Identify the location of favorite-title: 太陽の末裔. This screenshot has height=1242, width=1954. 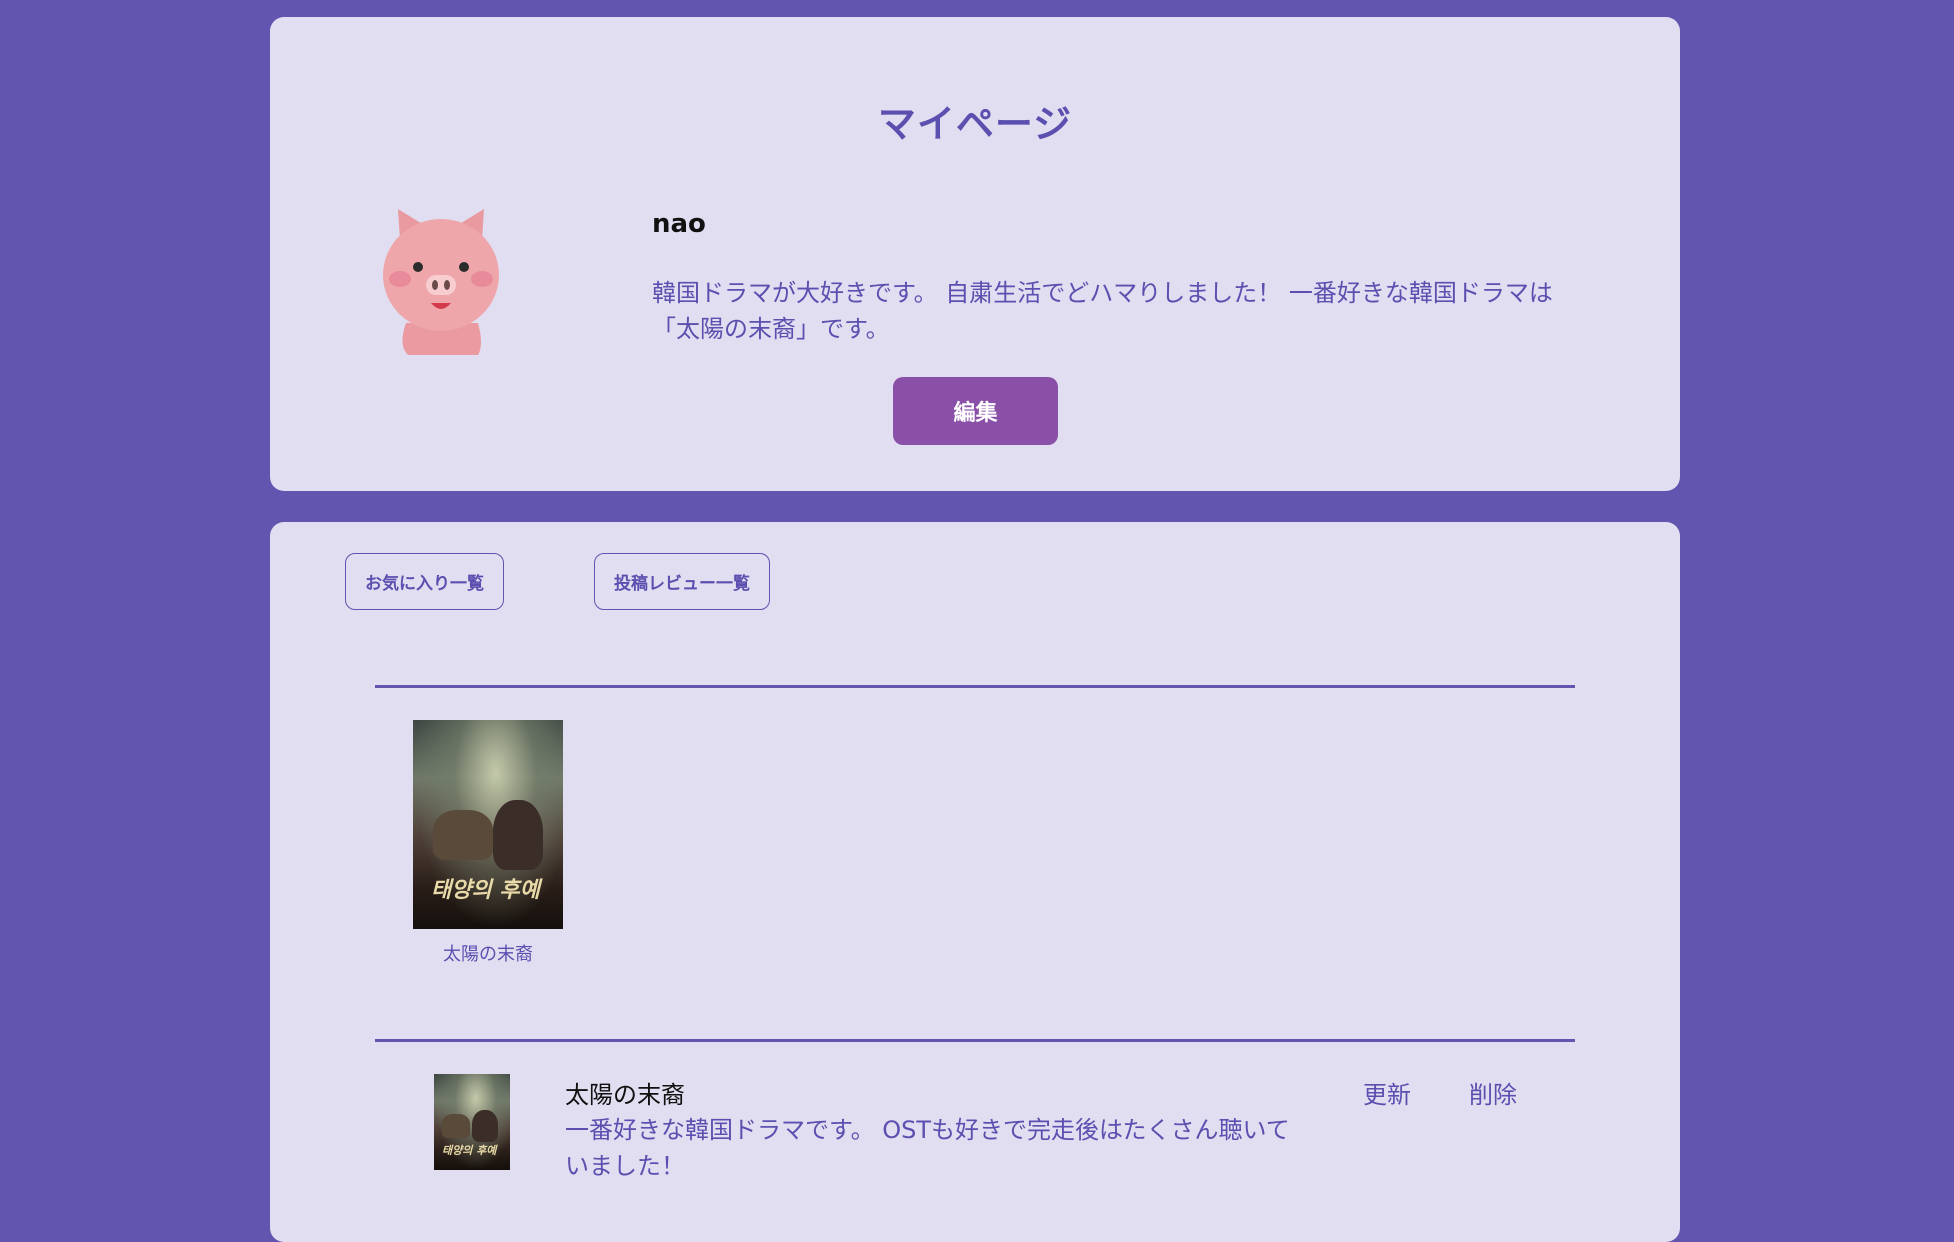
(488, 953).